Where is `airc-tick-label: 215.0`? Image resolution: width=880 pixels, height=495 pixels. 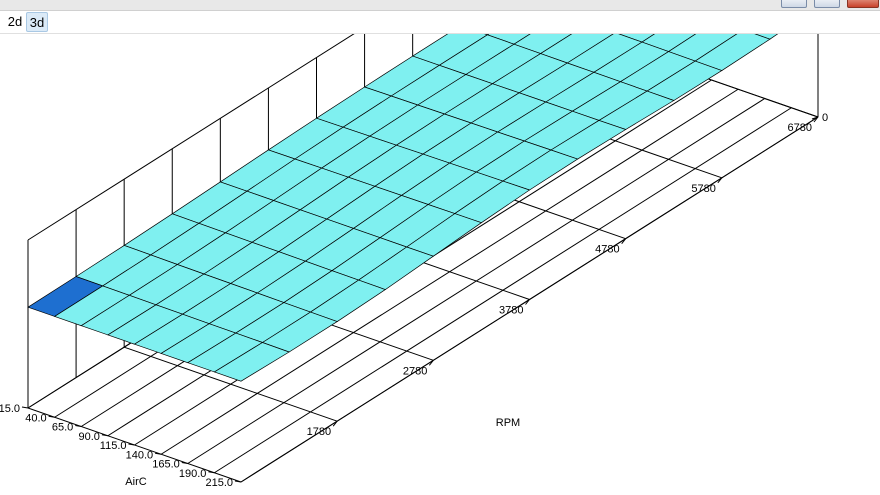
airc-tick-label: 215.0 is located at coordinates (219, 483).